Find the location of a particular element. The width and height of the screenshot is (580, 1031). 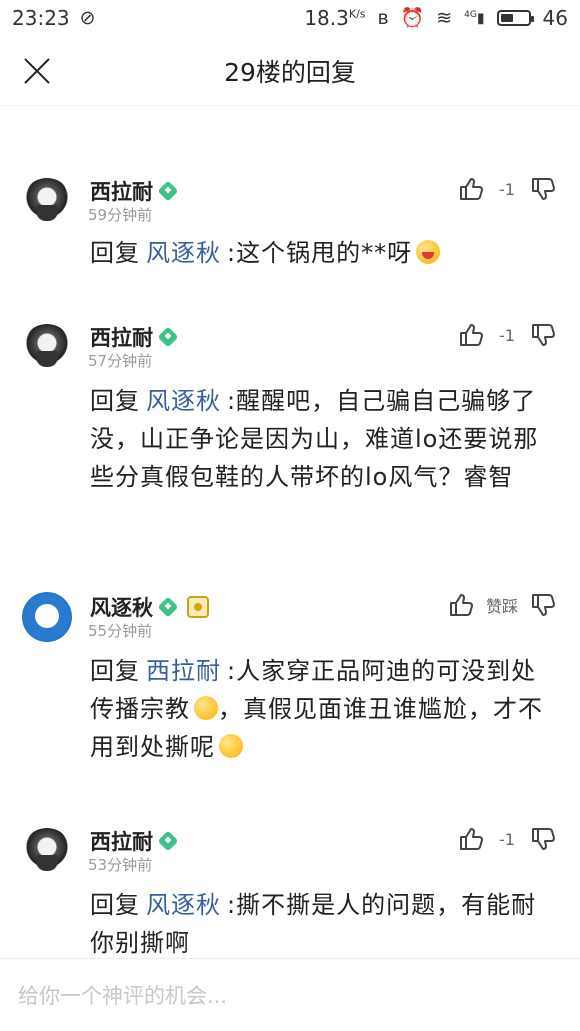

battery-level: 46 is located at coordinates (555, 18).